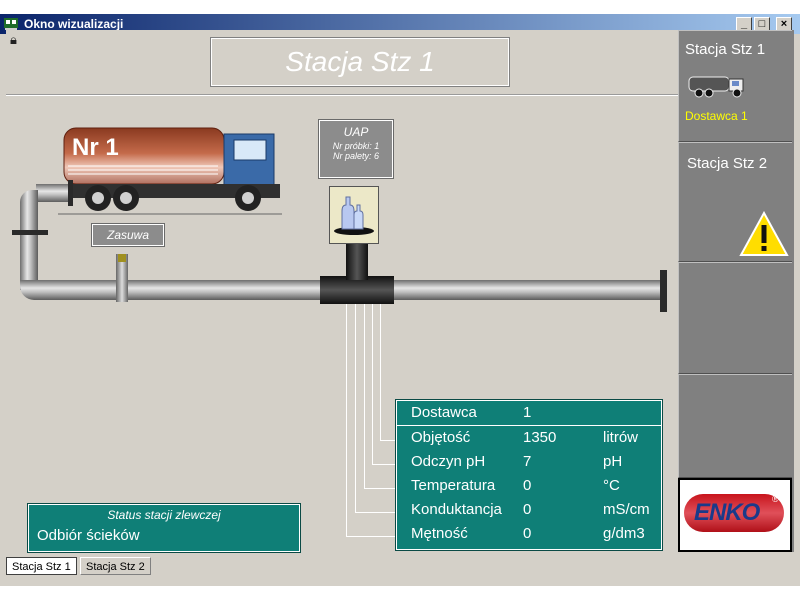 Image resolution: width=800 pixels, height=600 pixels. What do you see at coordinates (716, 87) in the screenshot?
I see `truck-icon` at bounding box center [716, 87].